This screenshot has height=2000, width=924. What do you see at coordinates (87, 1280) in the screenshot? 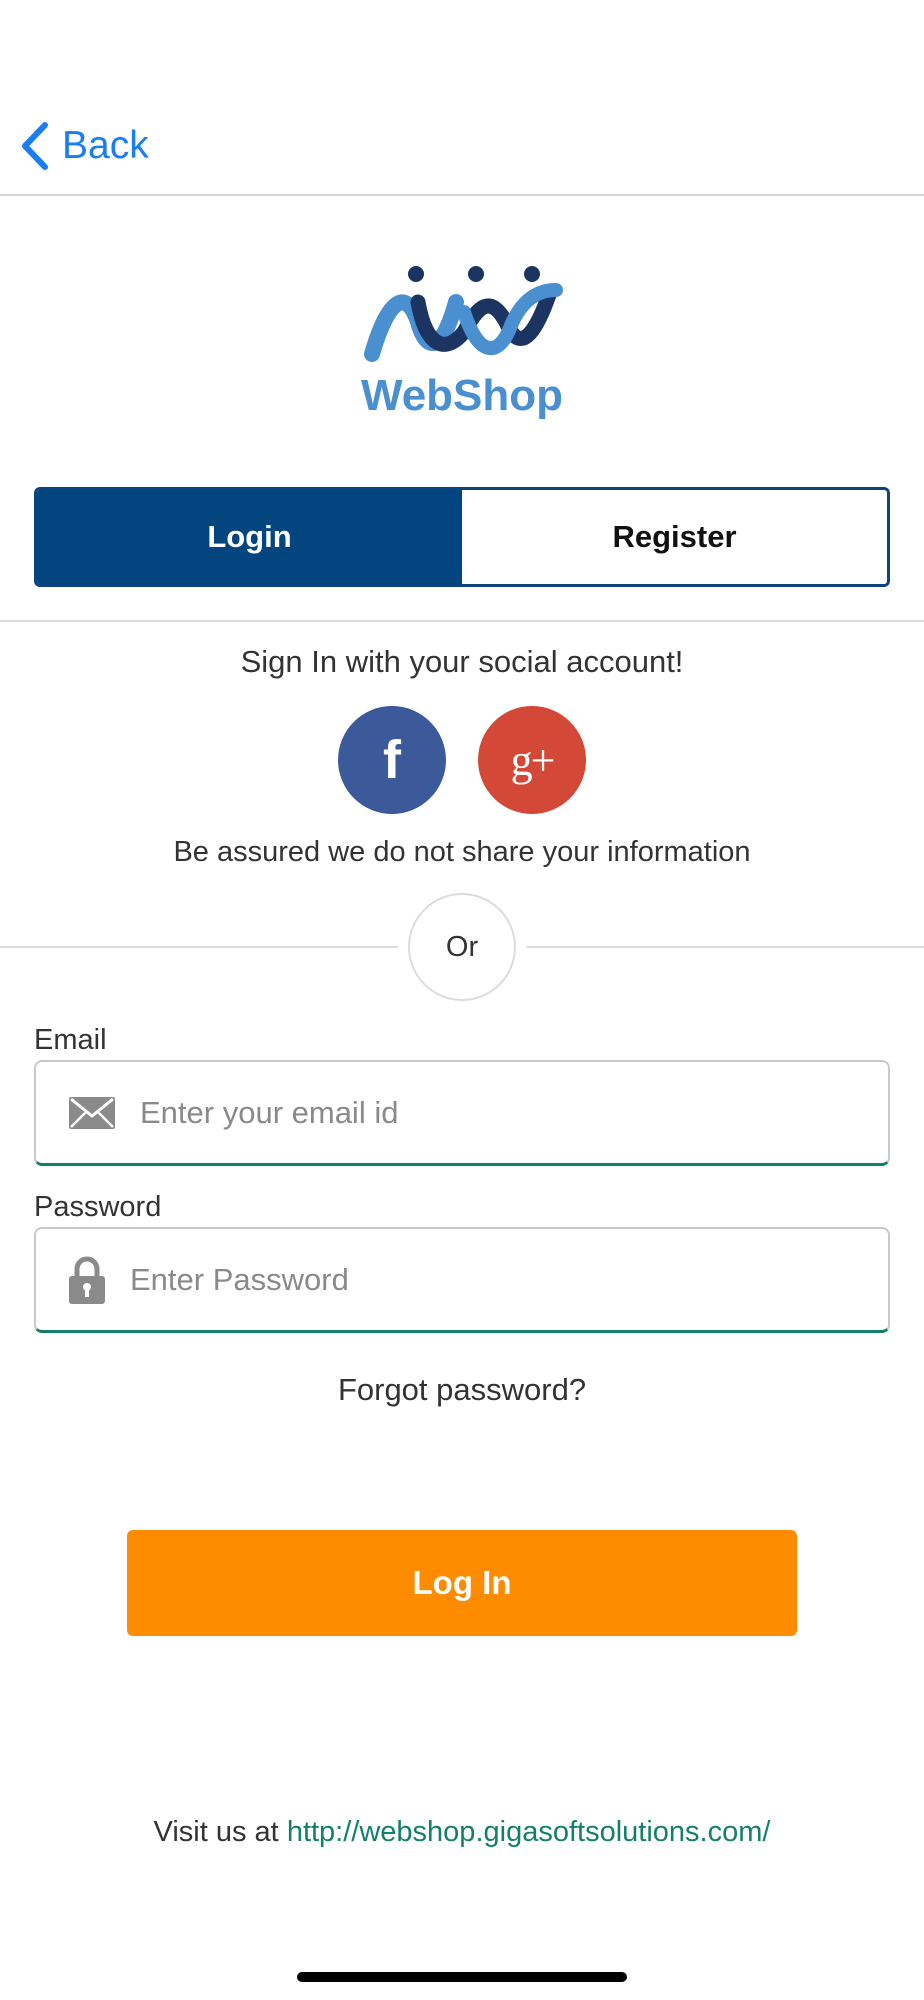
I see `lock-icon` at bounding box center [87, 1280].